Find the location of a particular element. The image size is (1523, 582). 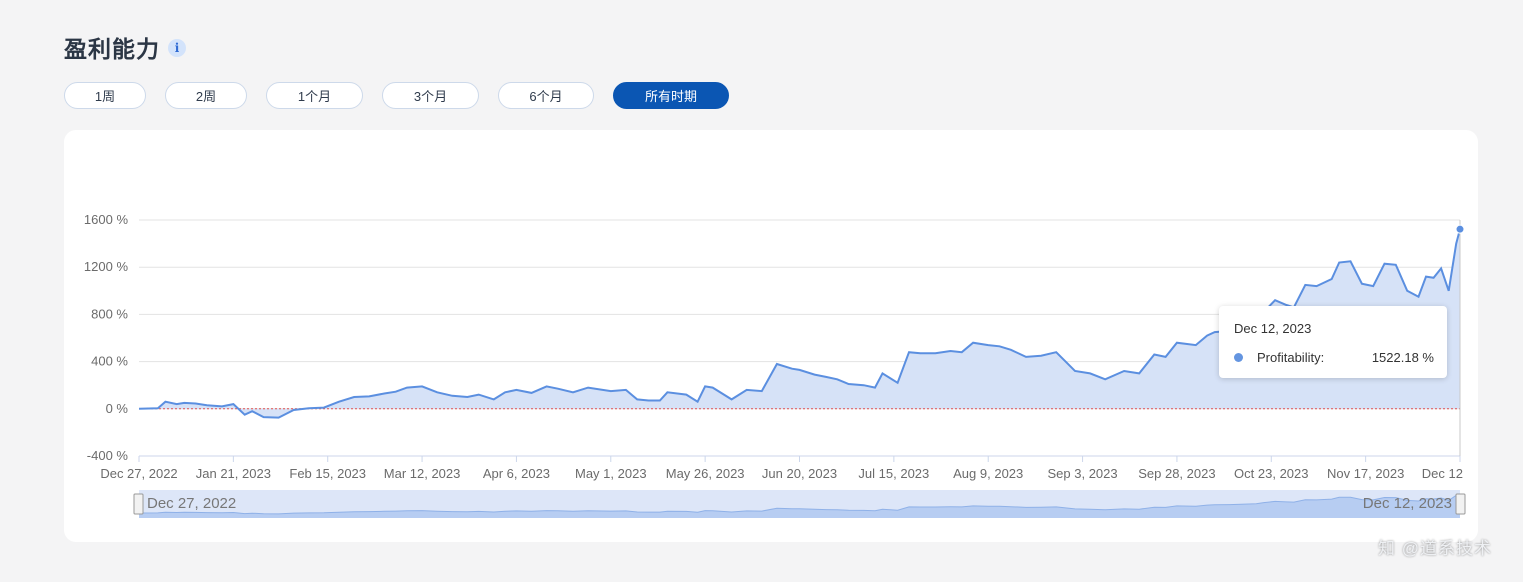

y-tick-label: 1600 % is located at coordinates (106, 219).